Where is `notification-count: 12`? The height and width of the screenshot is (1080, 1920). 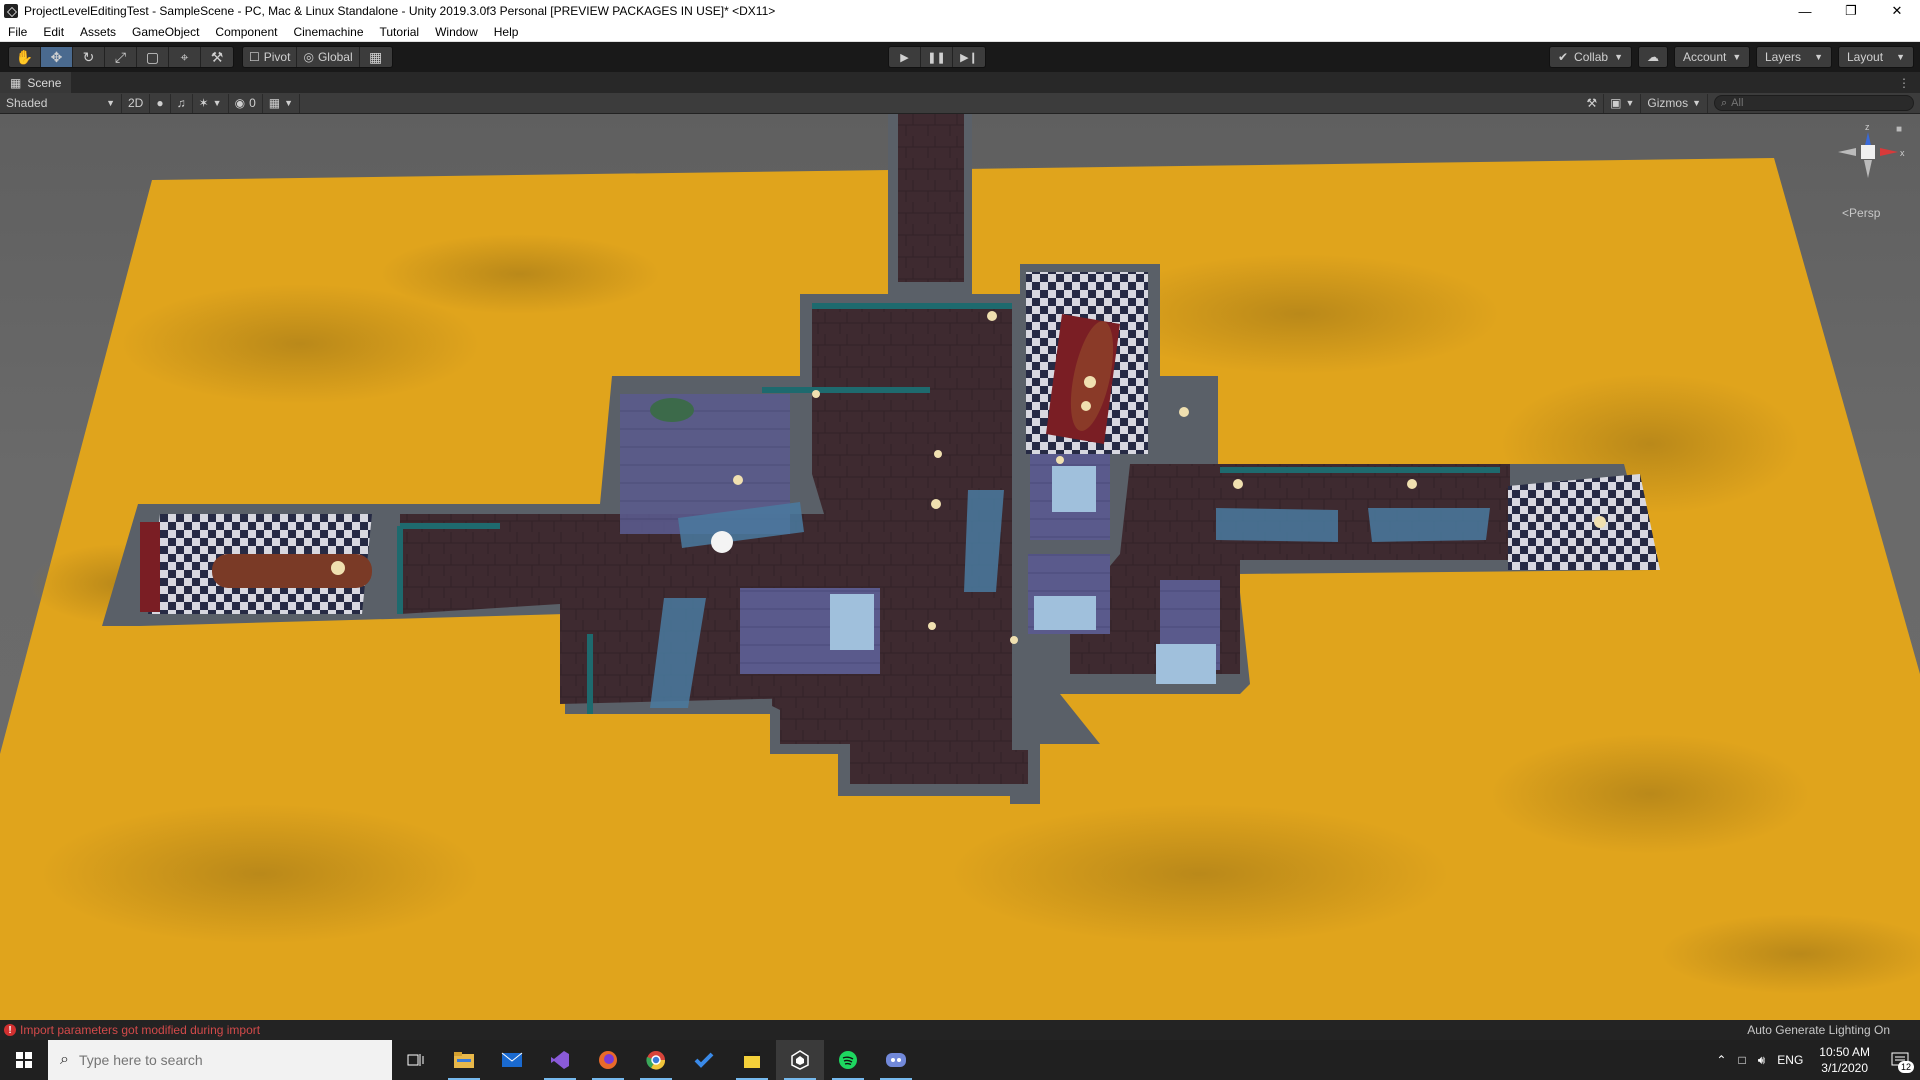
notification-count: 12 is located at coordinates (1905, 1067).